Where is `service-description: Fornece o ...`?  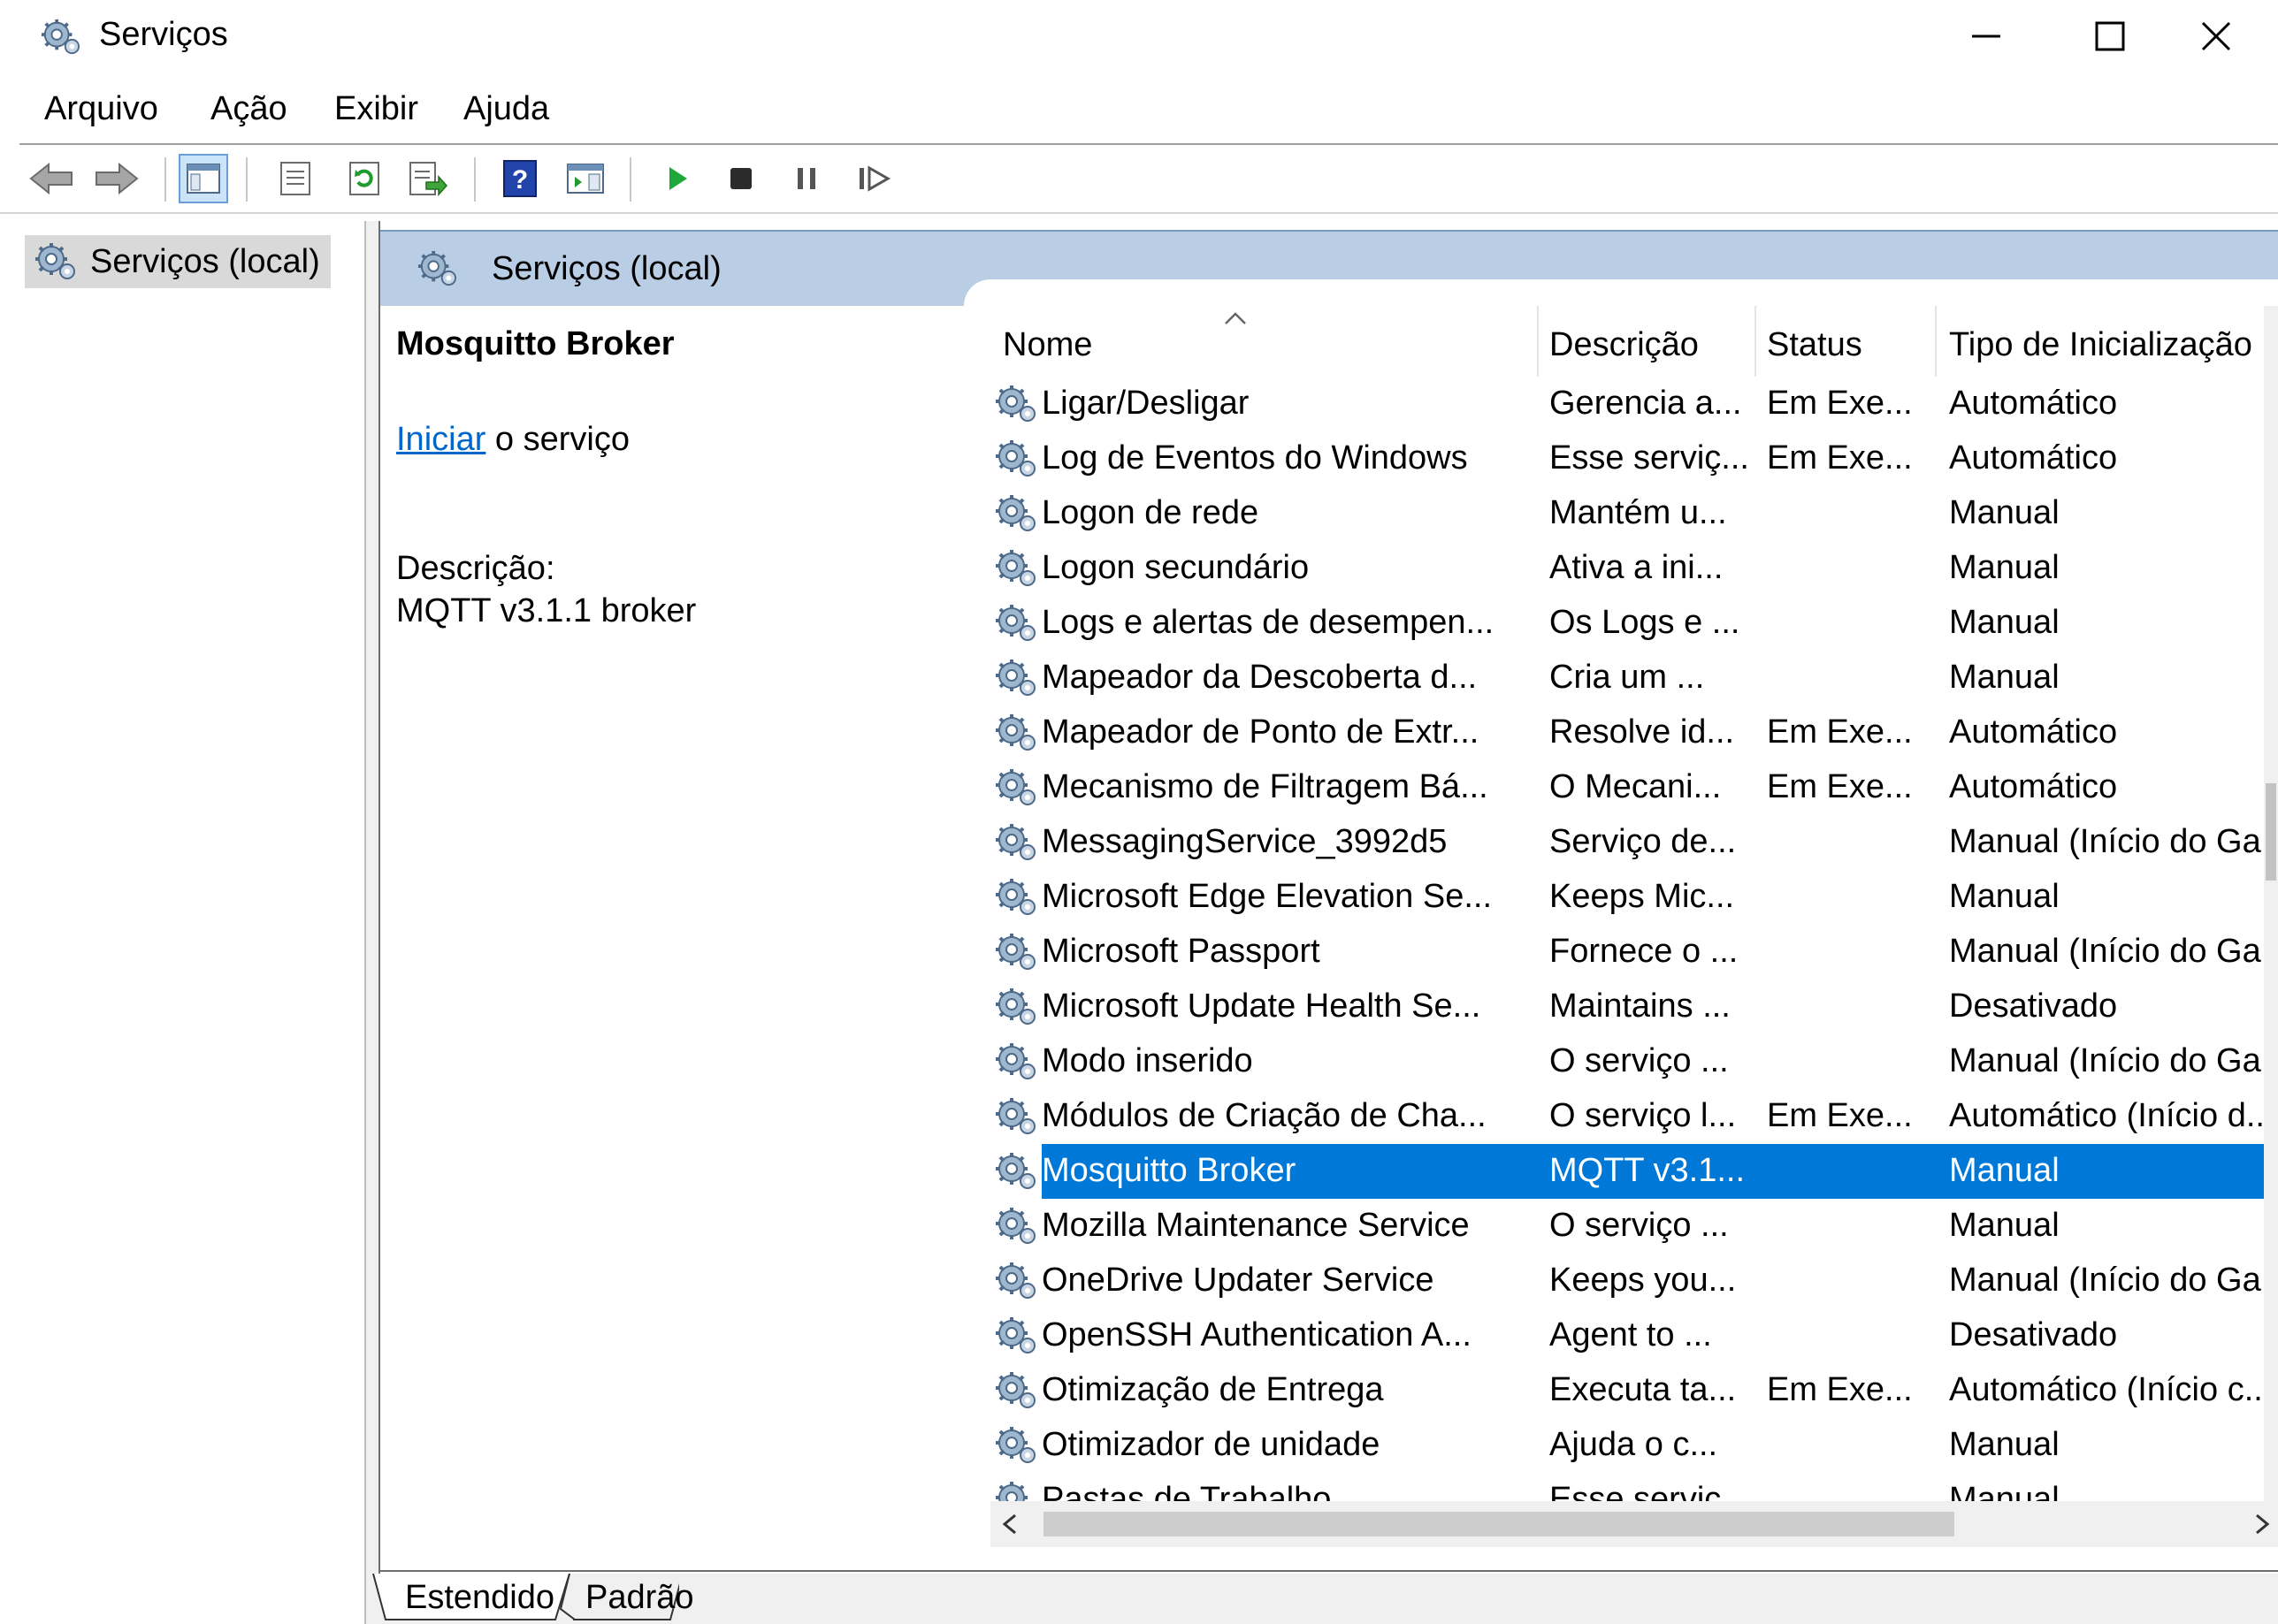
service-description: Fornece o ... is located at coordinates (1644, 951).